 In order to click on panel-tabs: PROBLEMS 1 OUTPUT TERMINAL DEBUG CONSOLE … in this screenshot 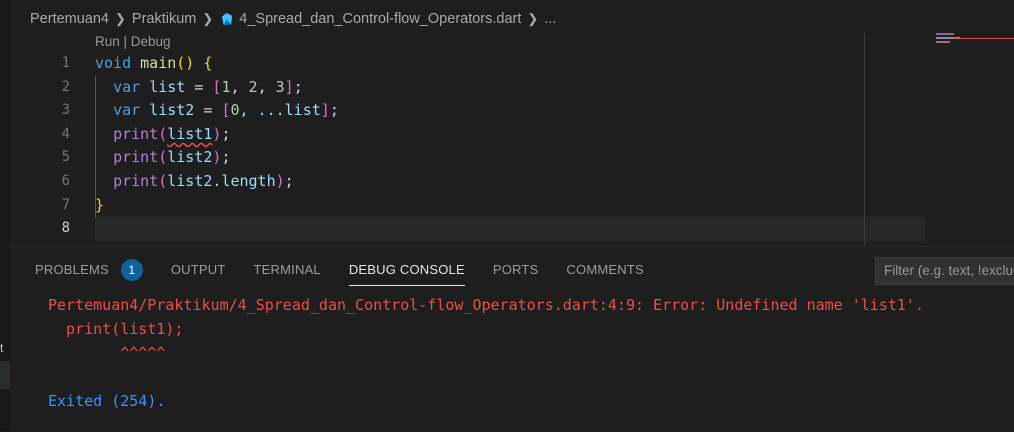, I will do `click(353, 272)`.